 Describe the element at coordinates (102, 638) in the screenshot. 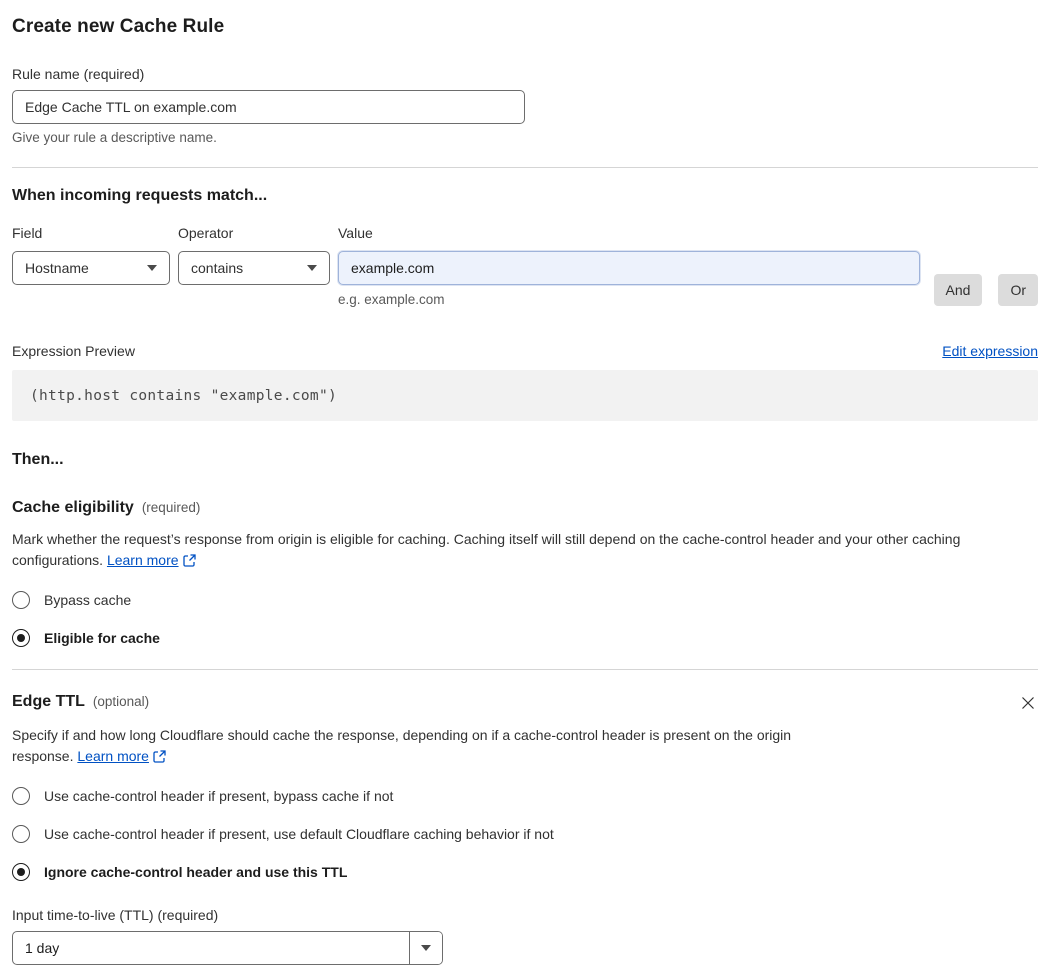

I see `radio-label: Eligible for cache` at that location.